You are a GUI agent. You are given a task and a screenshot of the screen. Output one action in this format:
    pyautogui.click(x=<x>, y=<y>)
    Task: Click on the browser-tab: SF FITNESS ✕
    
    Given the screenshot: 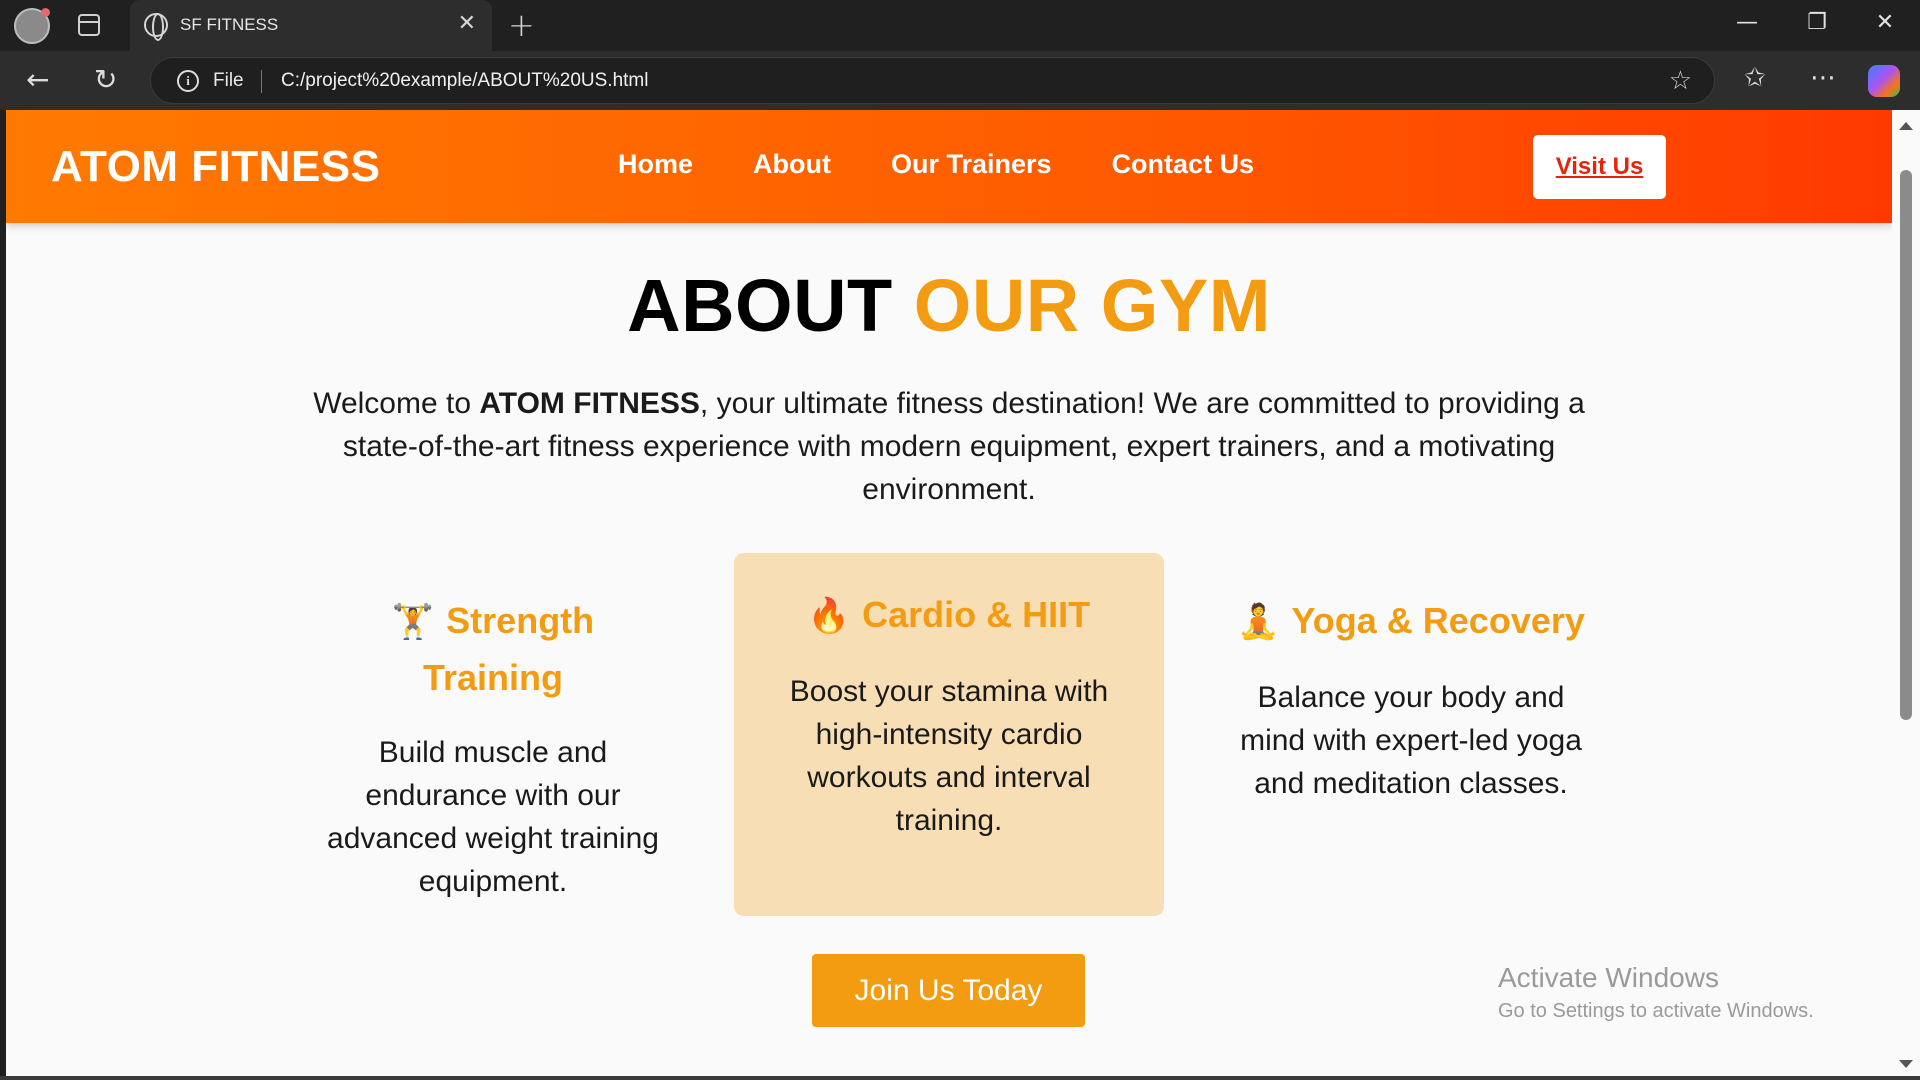 What is the action you would take?
    pyautogui.click(x=311, y=25)
    